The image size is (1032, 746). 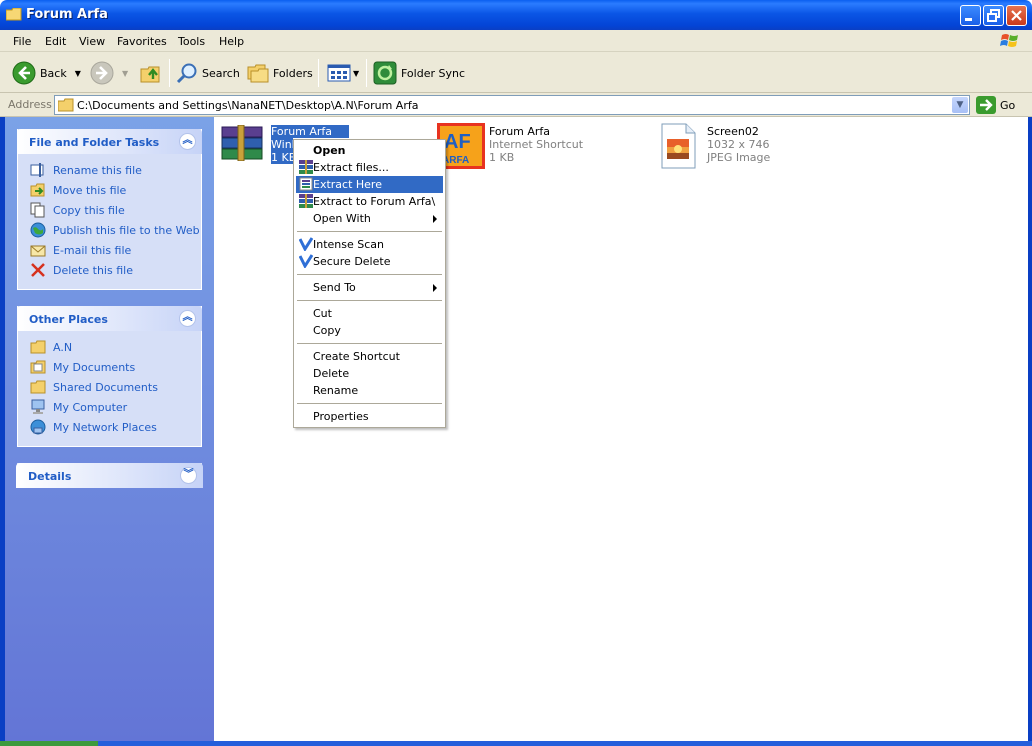 What do you see at coordinates (520, 131) in the screenshot?
I see `file-name: Forum Arfa` at bounding box center [520, 131].